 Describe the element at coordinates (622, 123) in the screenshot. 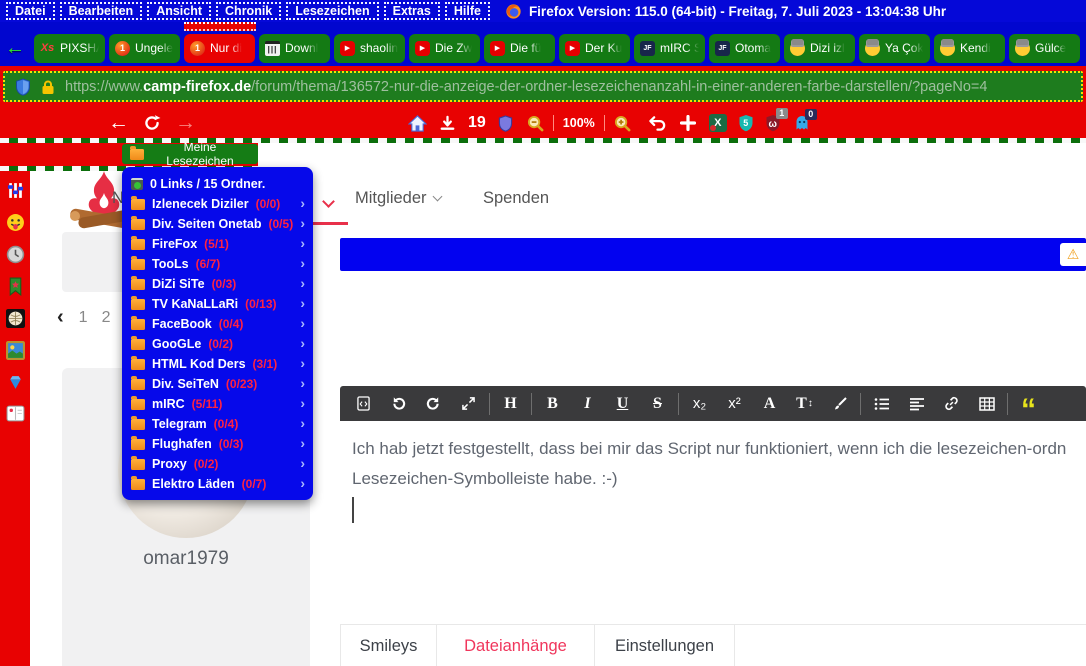

I see `zoom-in-icon` at that location.